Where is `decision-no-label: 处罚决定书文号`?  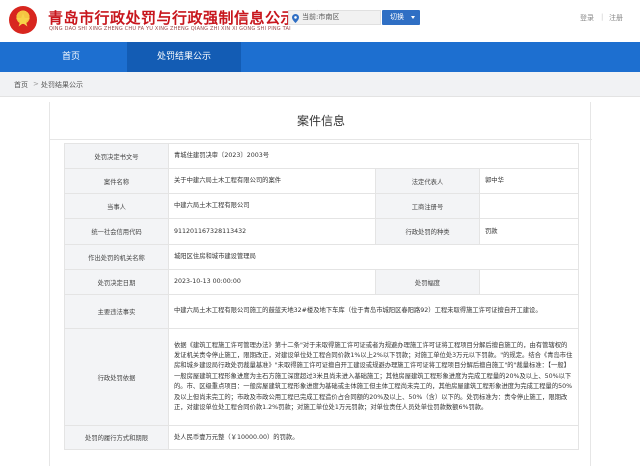 decision-no-label: 处罚决定书文号 is located at coordinates (116, 156).